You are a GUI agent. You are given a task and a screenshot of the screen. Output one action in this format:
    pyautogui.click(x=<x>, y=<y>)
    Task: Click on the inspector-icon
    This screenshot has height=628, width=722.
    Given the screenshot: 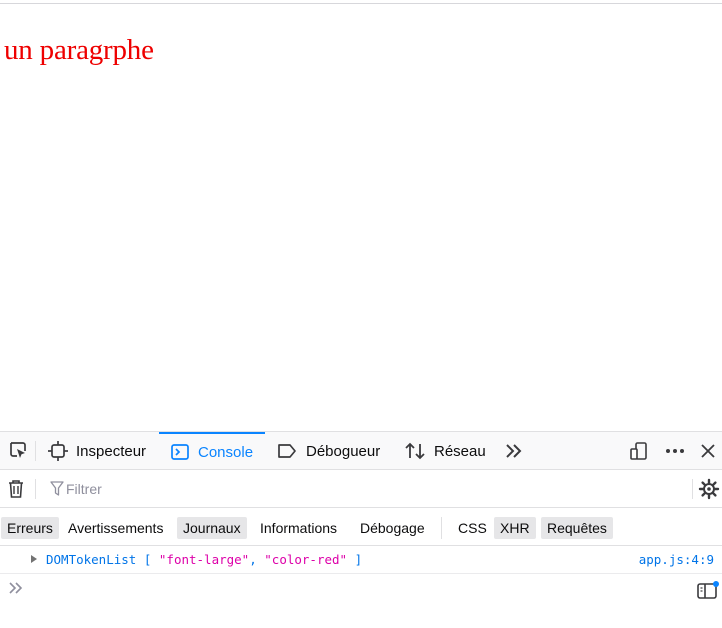 What is the action you would take?
    pyautogui.click(x=58, y=451)
    